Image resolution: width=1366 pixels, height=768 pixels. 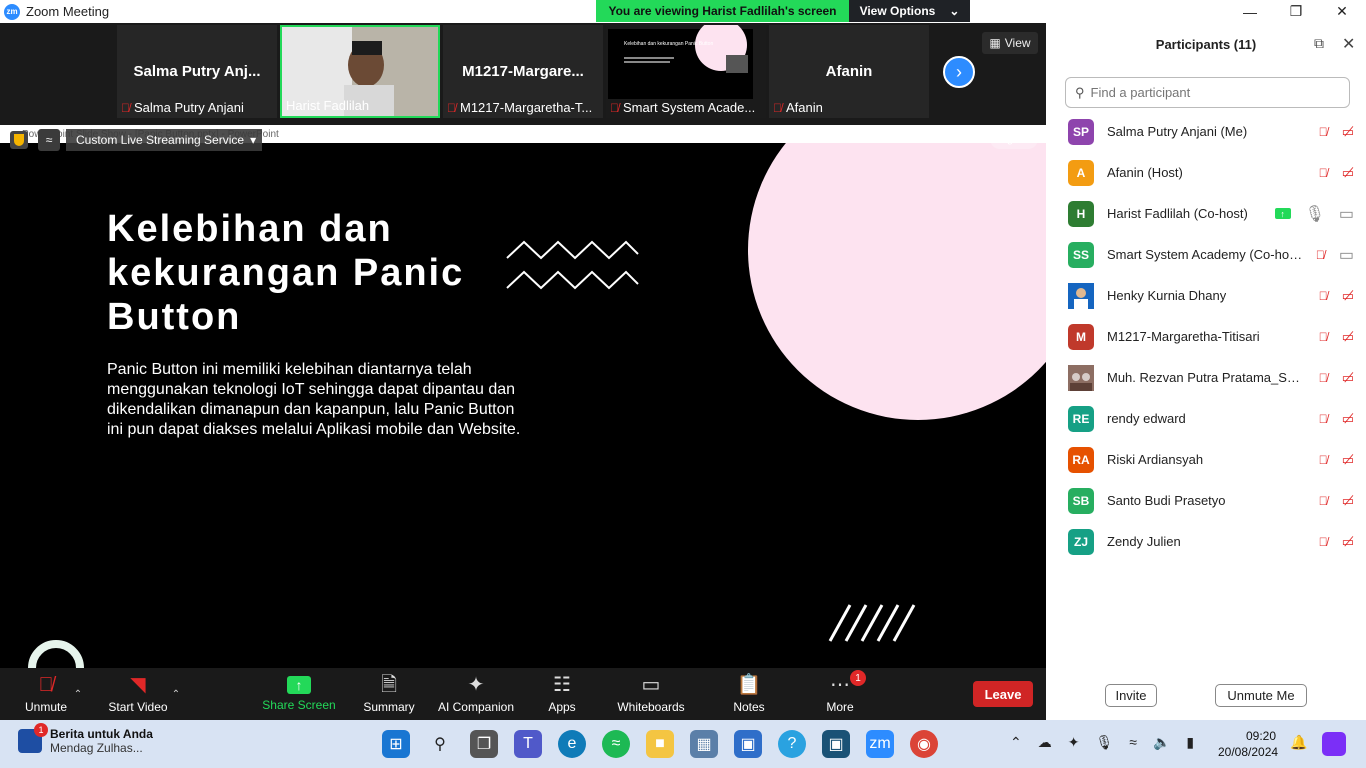 I want to click on live-streaming-dropdown: Custom Live Streaming Service ▾, so click(x=164, y=140).